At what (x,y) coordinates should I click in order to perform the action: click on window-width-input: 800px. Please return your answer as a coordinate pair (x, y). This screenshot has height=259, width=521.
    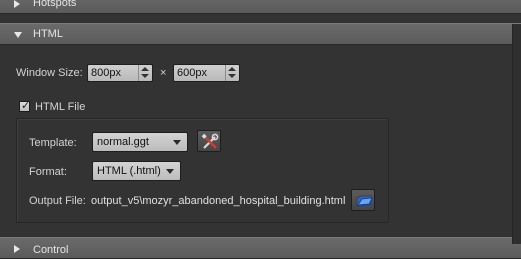
    Looking at the image, I should click on (120, 73).